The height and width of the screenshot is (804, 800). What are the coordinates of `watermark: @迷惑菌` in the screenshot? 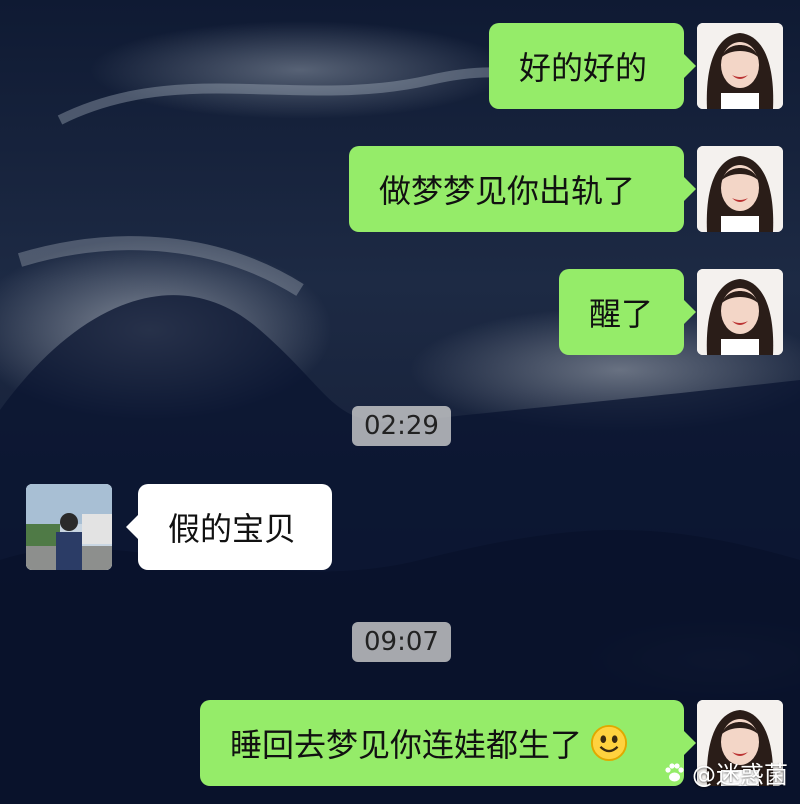 It's located at (725, 772).